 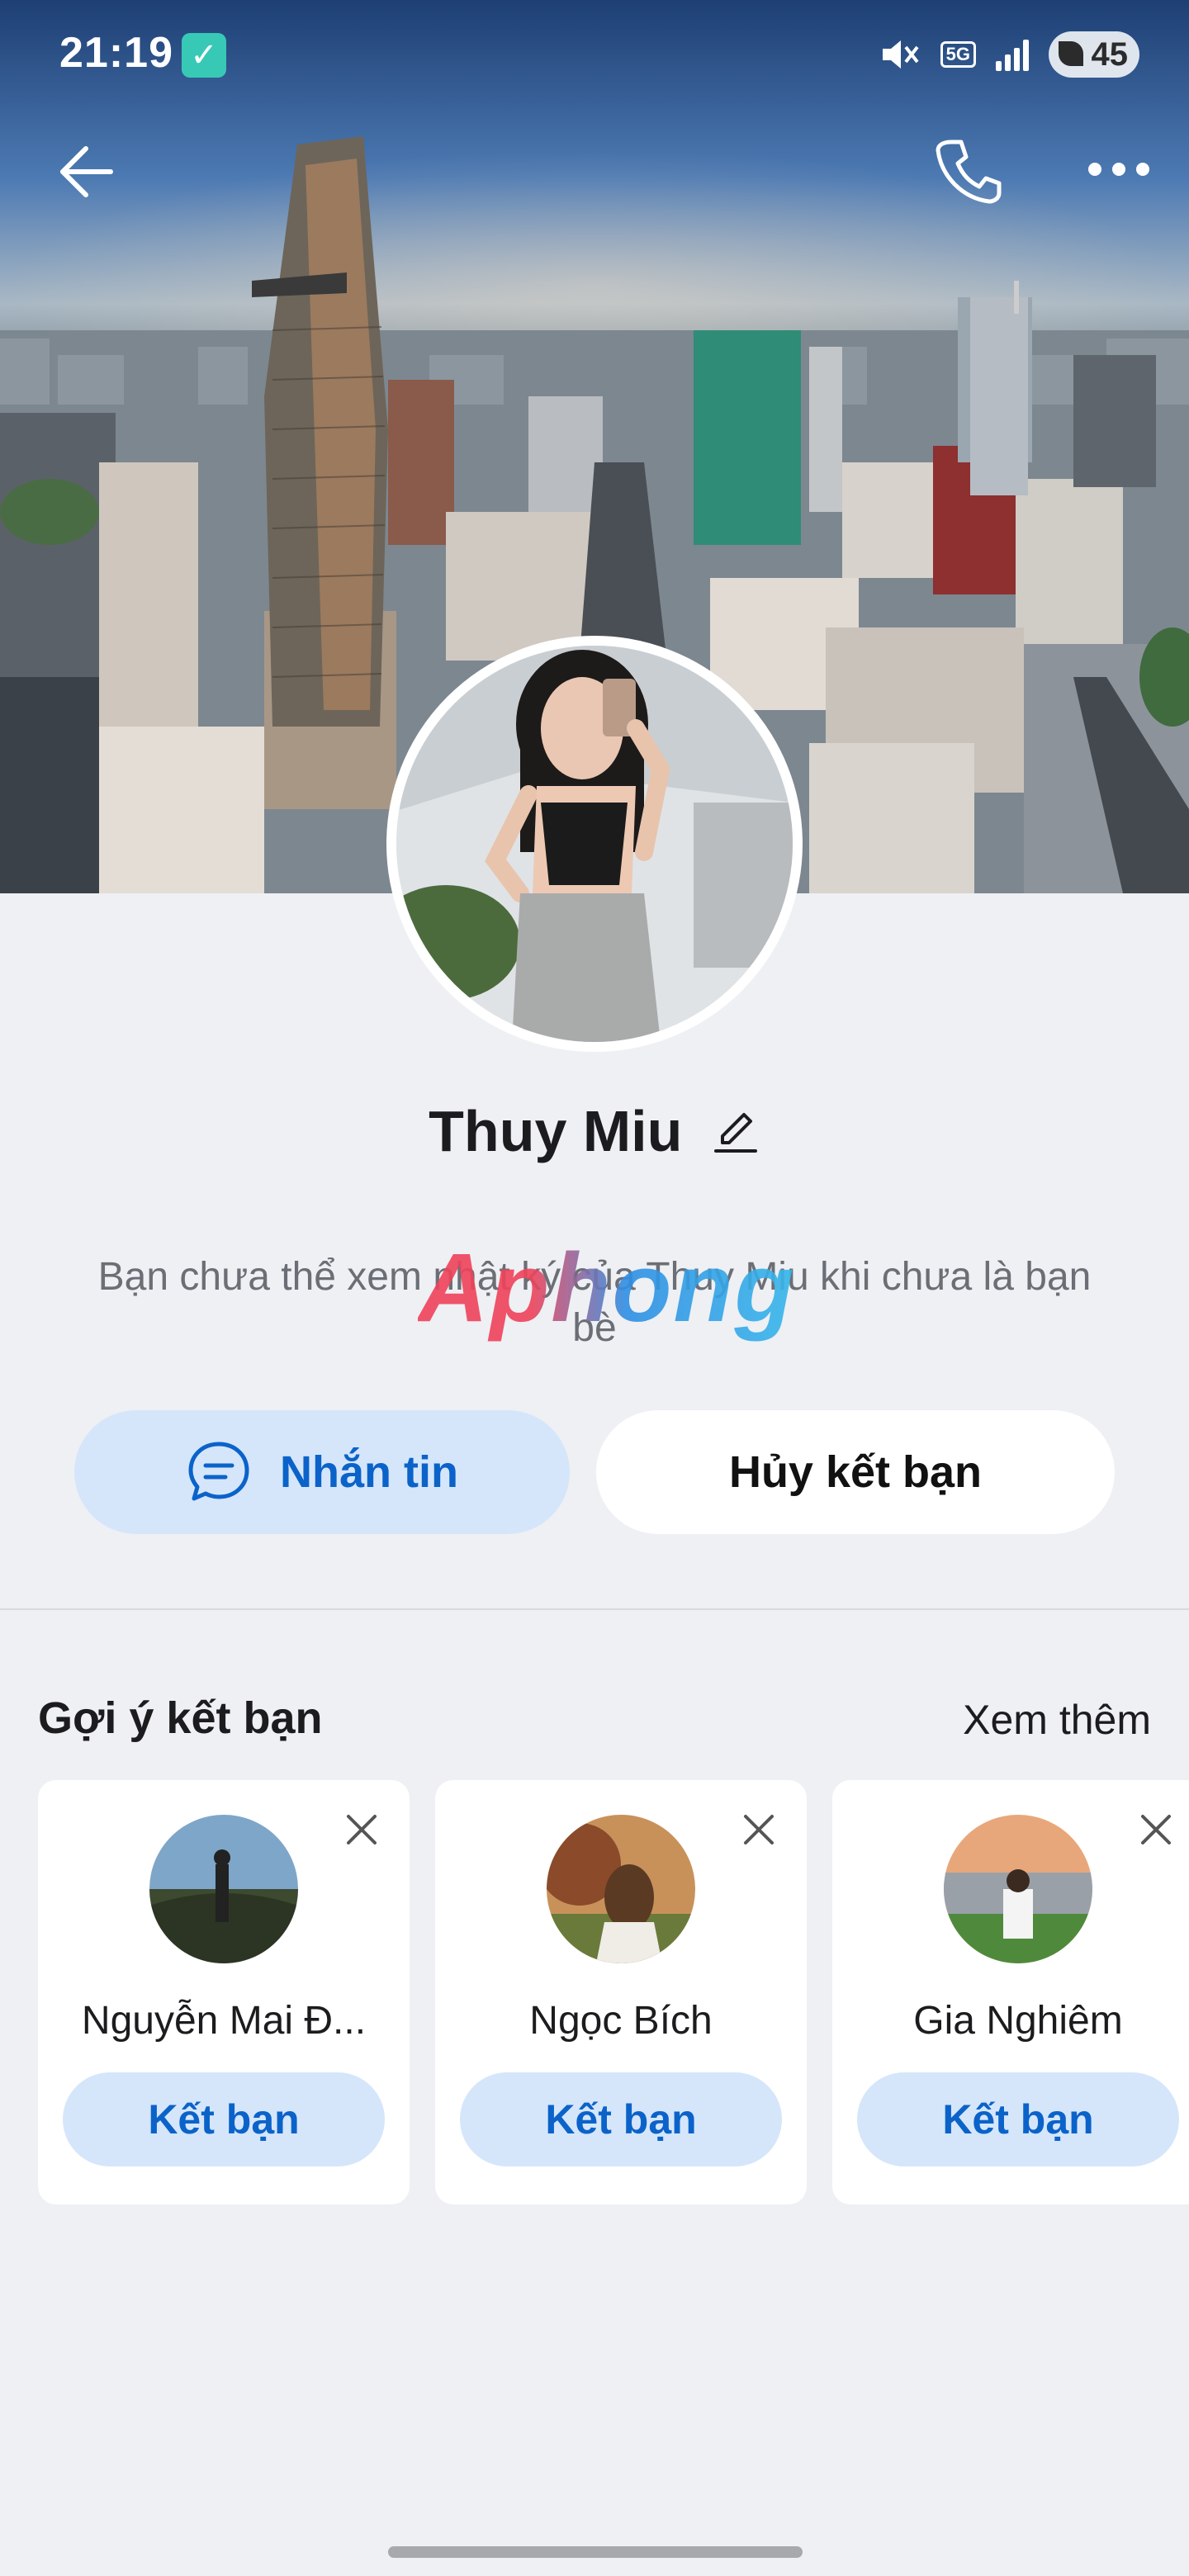 What do you see at coordinates (1119, 169) in the screenshot?
I see `more-options-icon` at bounding box center [1119, 169].